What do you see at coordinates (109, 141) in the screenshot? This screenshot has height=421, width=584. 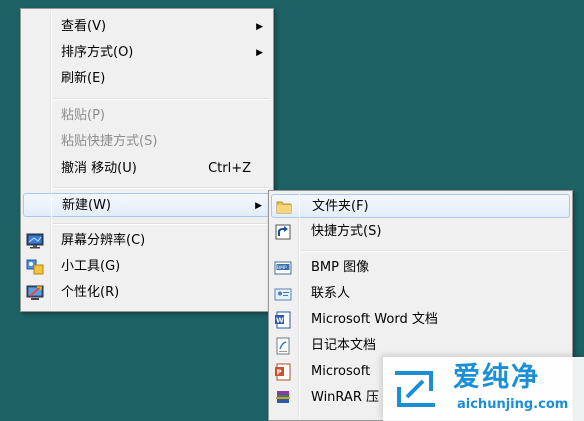 I see `menu-item-label: 粘贴快捷方式(S)` at bounding box center [109, 141].